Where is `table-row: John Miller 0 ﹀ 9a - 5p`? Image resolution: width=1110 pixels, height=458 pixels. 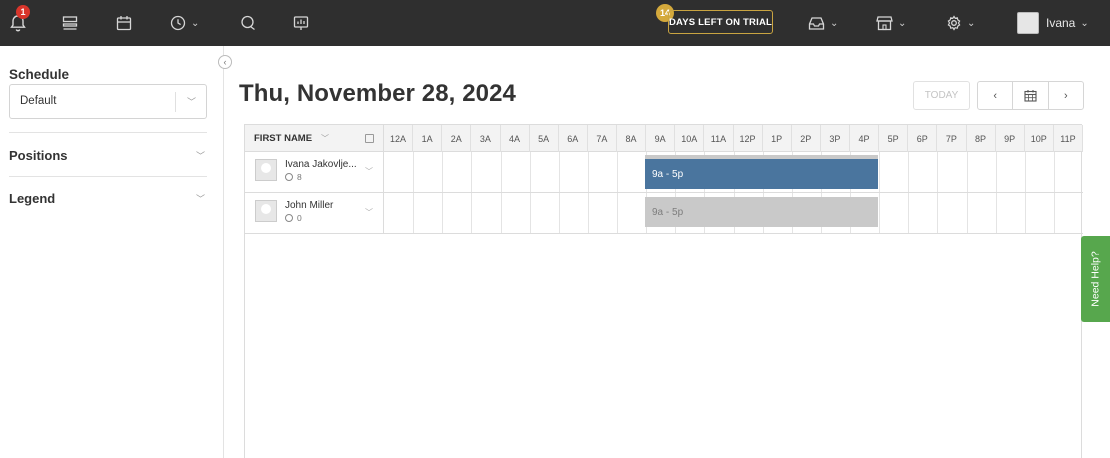 table-row: John Miller 0 ﹀ 9a - 5p is located at coordinates (664, 213).